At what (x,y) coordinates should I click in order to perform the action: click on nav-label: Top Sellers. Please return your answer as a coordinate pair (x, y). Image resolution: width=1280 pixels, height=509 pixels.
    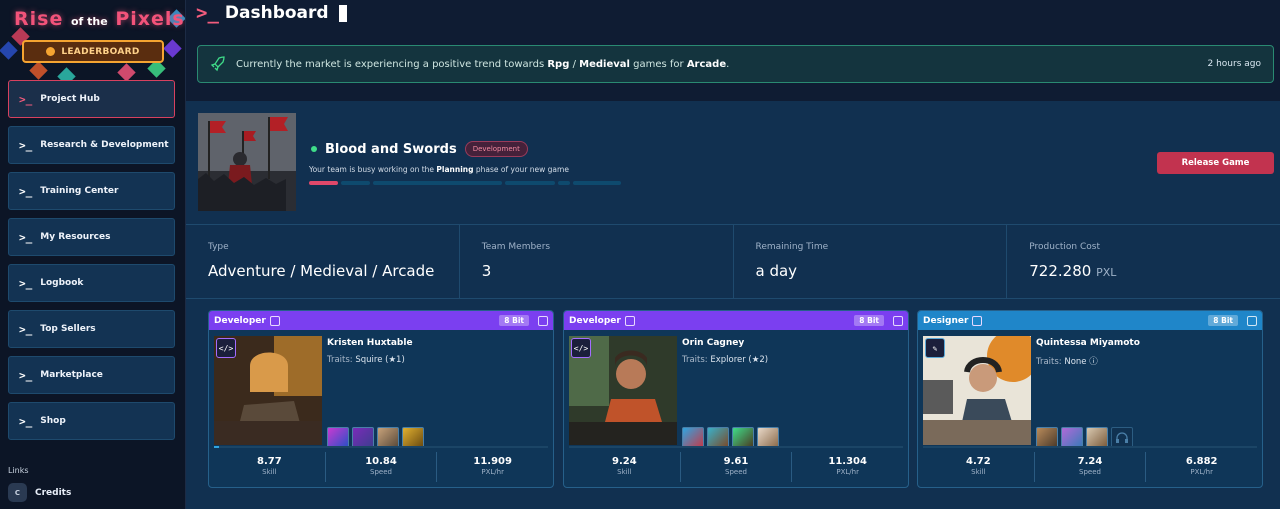
    Looking at the image, I should click on (68, 329).